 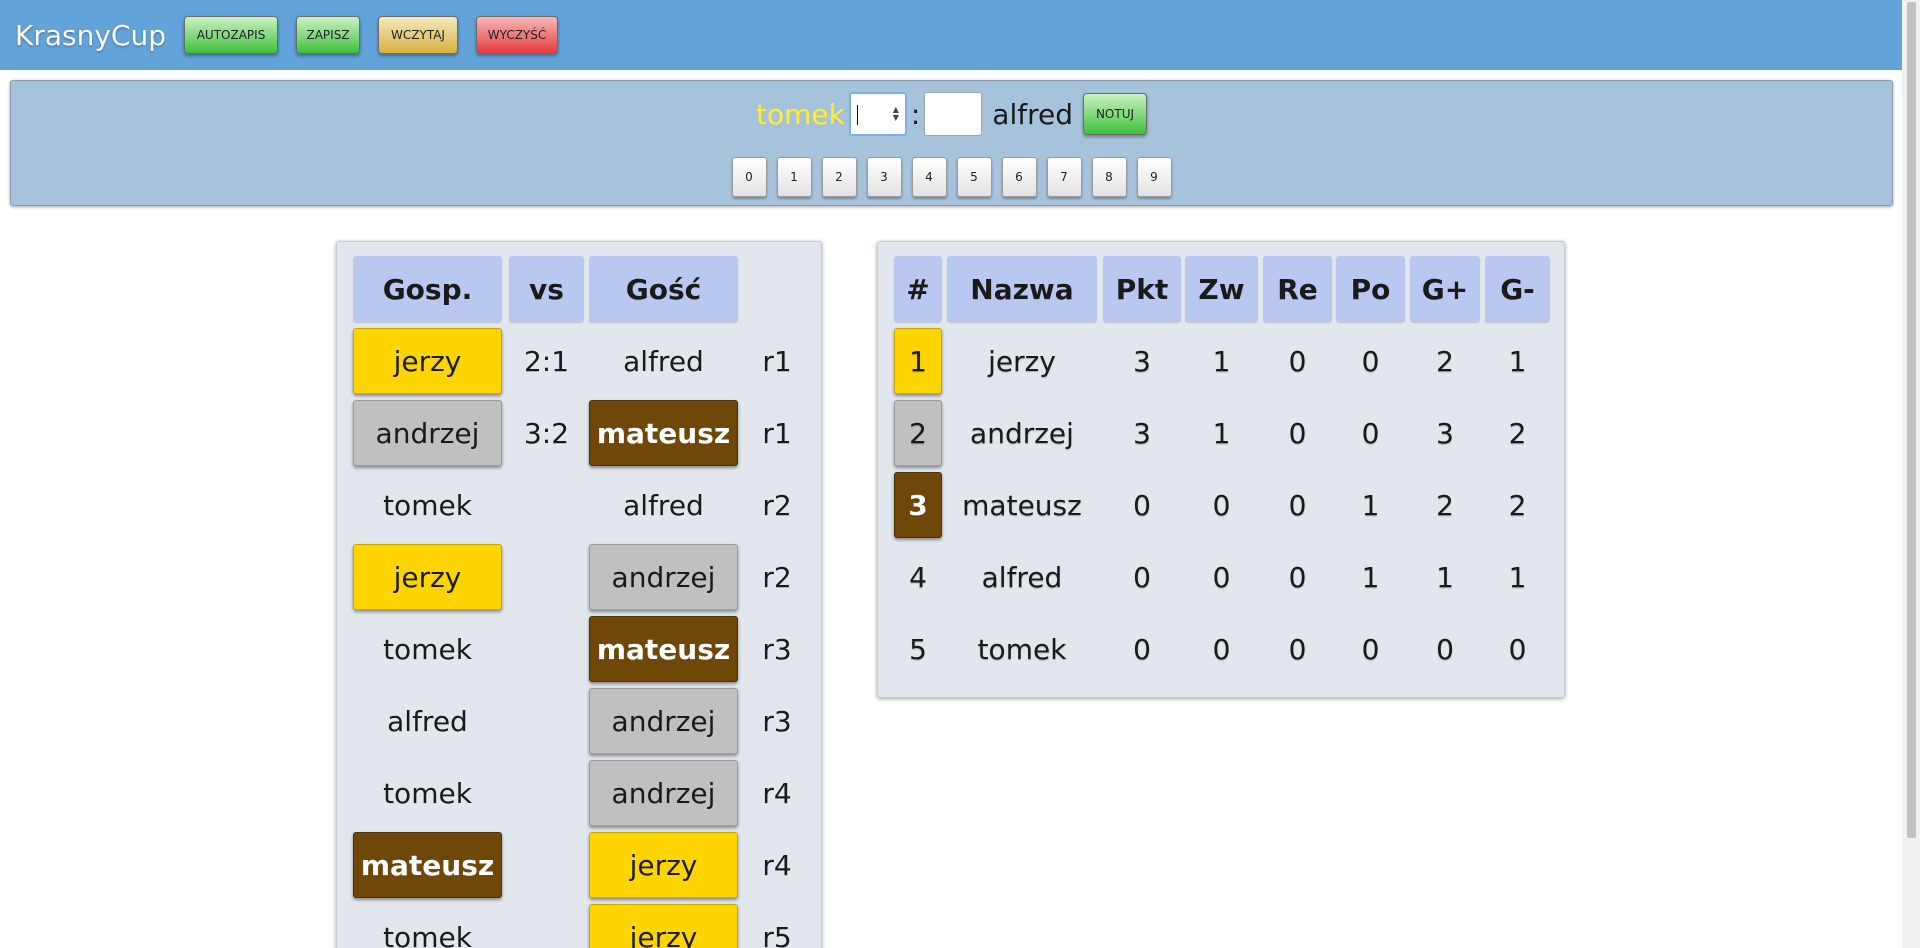 What do you see at coordinates (91, 35) in the screenshot?
I see `app-title: KrasnyCup` at bounding box center [91, 35].